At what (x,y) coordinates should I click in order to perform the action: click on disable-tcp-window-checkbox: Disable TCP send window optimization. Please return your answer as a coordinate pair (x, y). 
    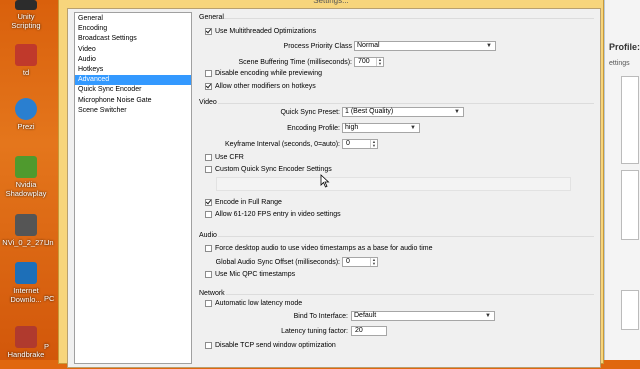
    Looking at the image, I should click on (270, 345).